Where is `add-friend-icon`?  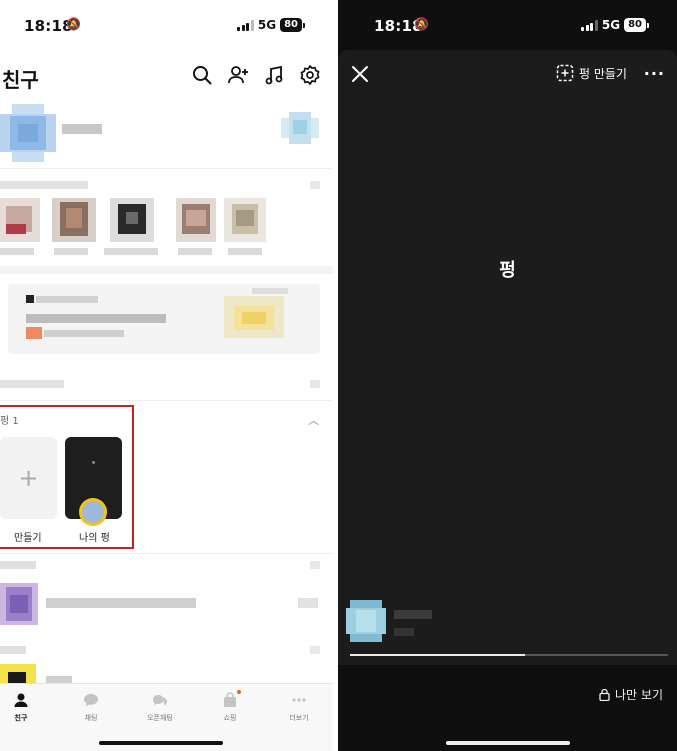 add-friend-icon is located at coordinates (238, 75).